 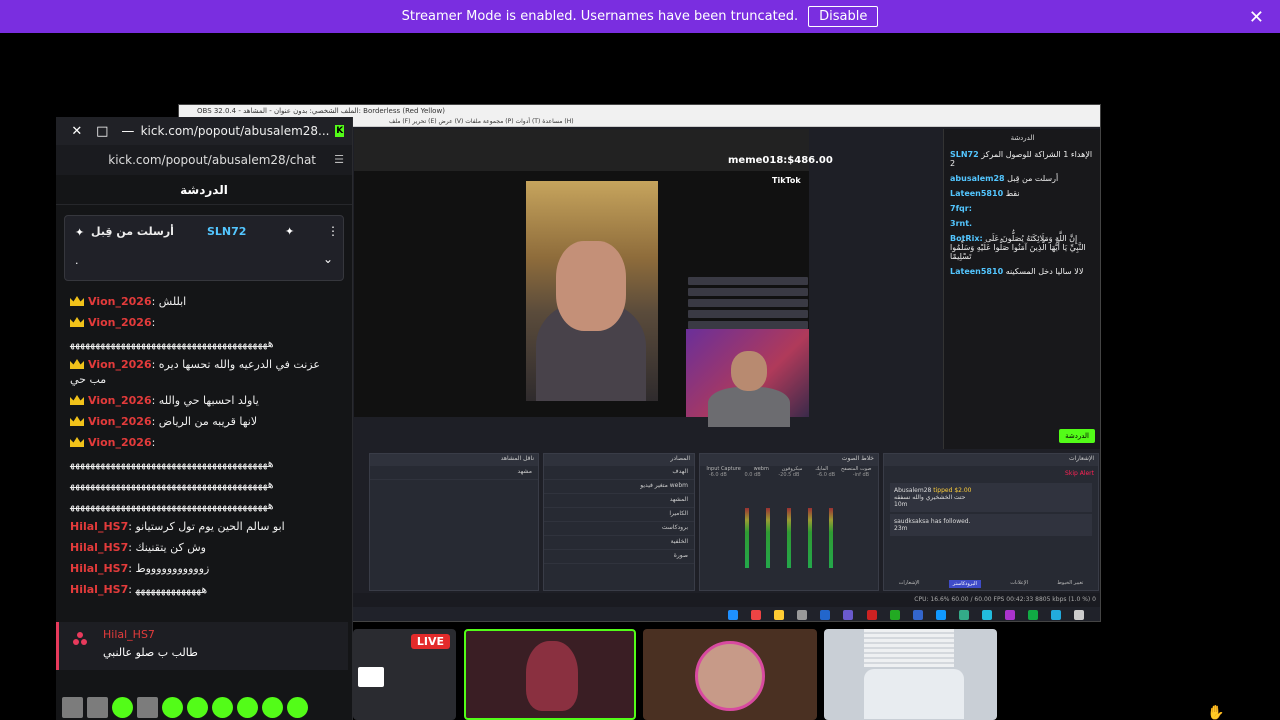 I want to click on events-tab-active: البرودكاستر, so click(x=964, y=584).